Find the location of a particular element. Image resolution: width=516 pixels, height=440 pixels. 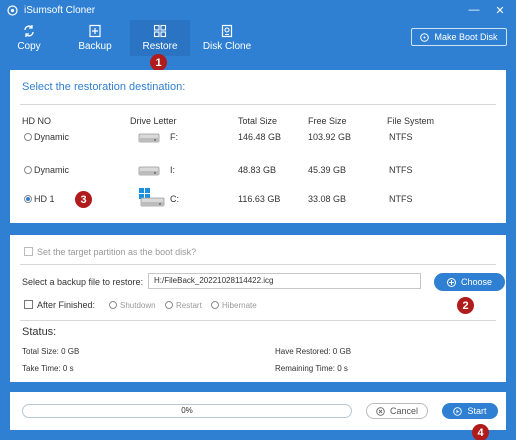

tab-label: Disk Clone is located at coordinates (227, 46).